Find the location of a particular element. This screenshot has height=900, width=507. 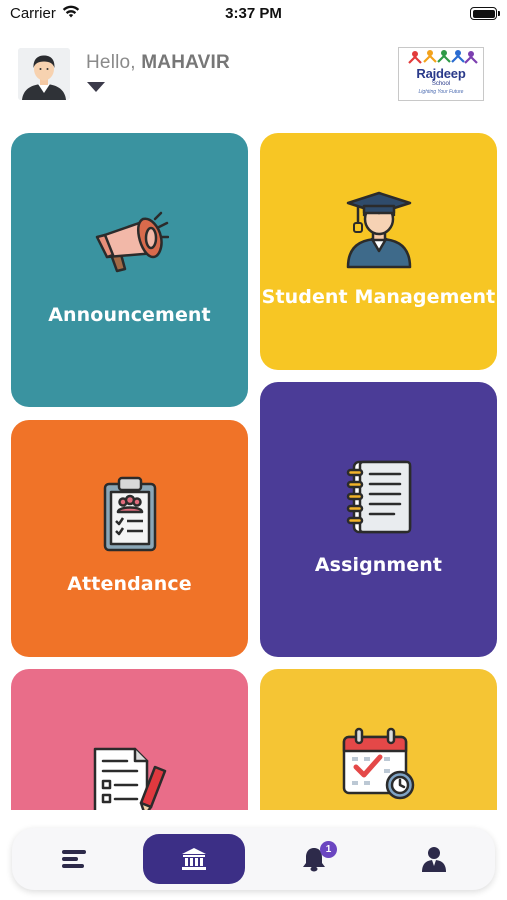

tile-exam is located at coordinates (129, 739).